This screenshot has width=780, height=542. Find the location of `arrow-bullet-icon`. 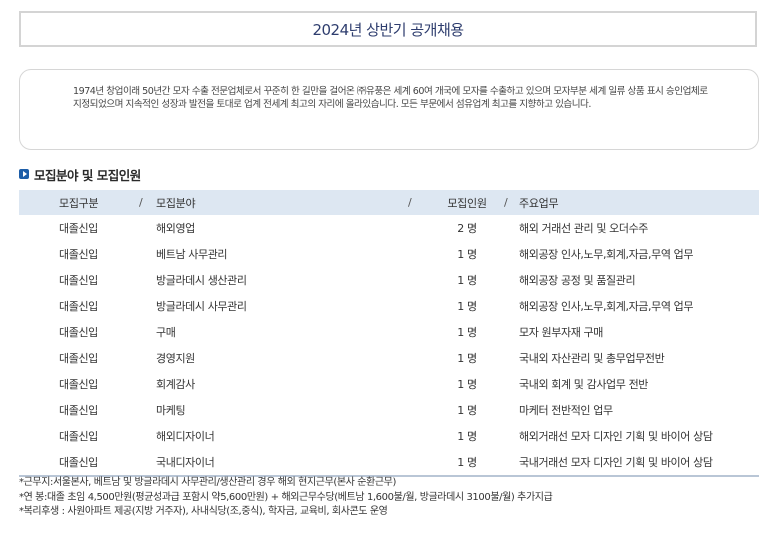

arrow-bullet-icon is located at coordinates (24, 174).